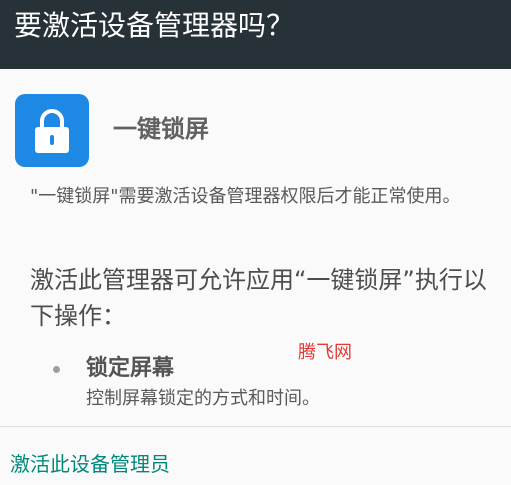  Describe the element at coordinates (325, 352) in the screenshot. I see `watermark: 腾飞网` at that location.